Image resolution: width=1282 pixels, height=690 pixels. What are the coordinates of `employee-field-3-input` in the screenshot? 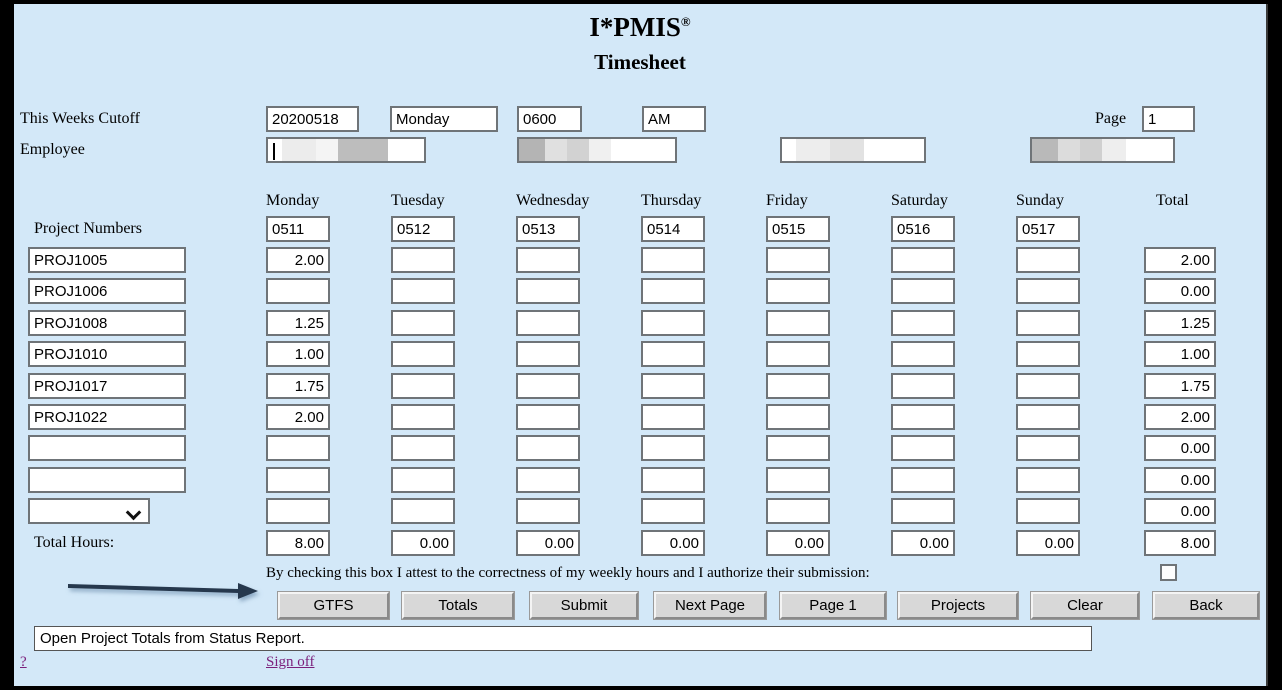 It's located at (853, 150).